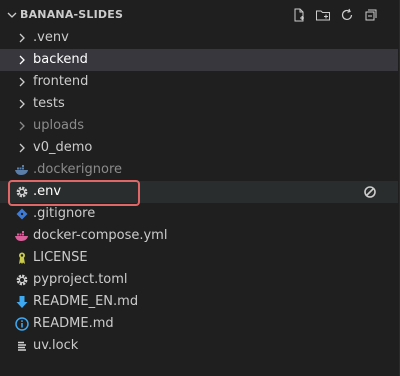 The image size is (400, 376). What do you see at coordinates (22, 302) in the screenshot?
I see `download-arrow-icon` at bounding box center [22, 302].